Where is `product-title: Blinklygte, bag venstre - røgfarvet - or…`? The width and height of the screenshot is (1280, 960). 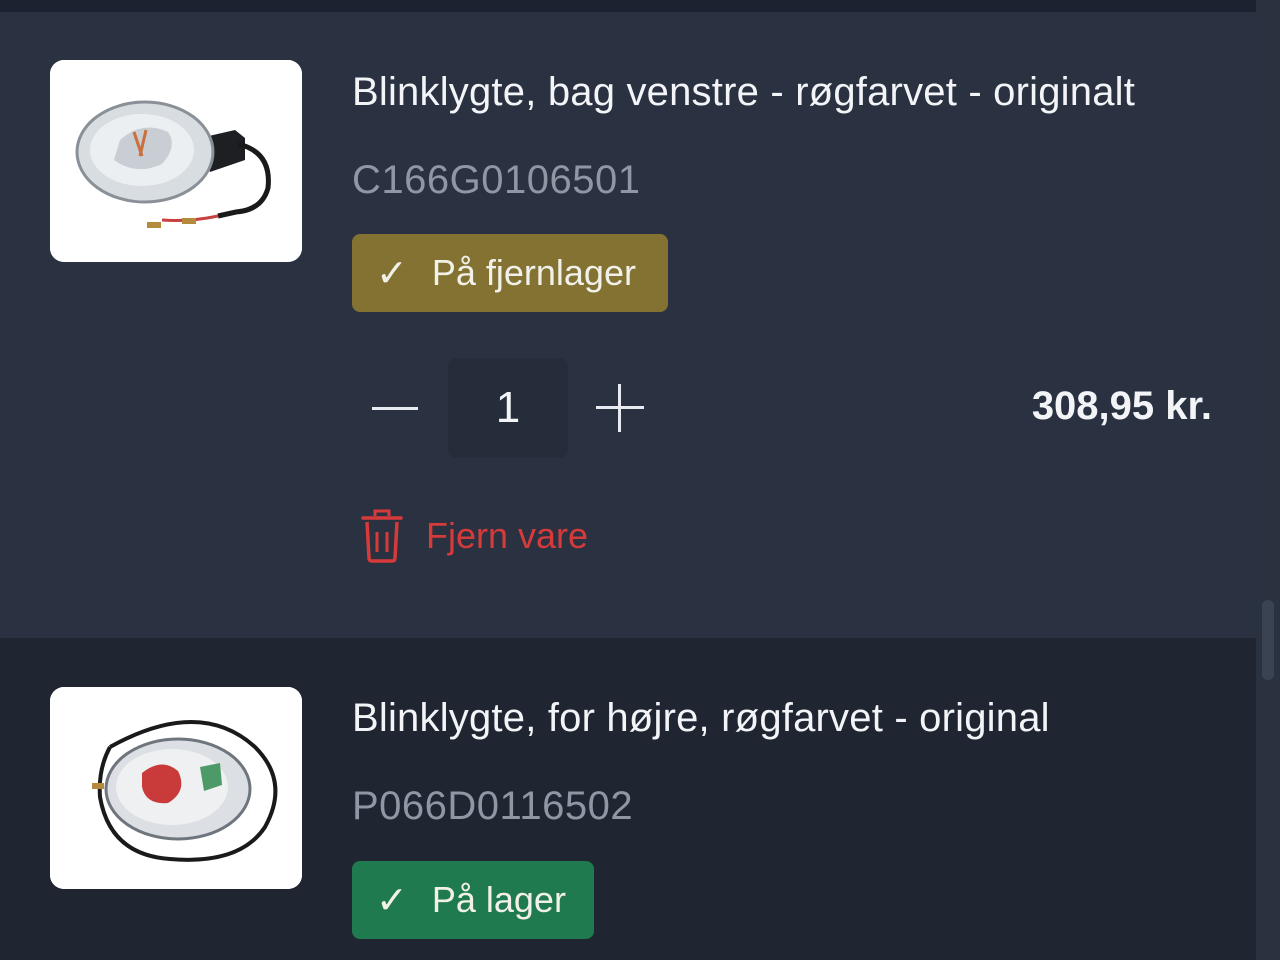 product-title: Blinklygte, bag venstre - røgfarvet - or… is located at coordinates (743, 92).